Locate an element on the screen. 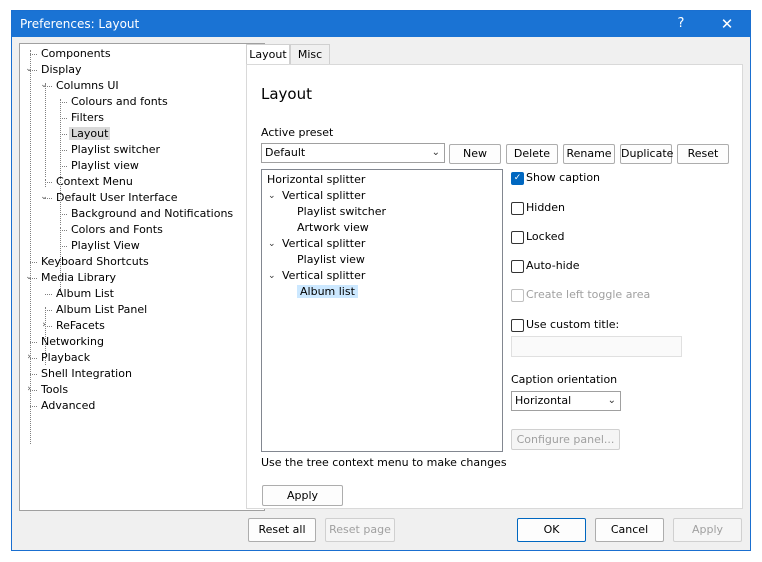  tab-misc: Misc is located at coordinates (310, 54).